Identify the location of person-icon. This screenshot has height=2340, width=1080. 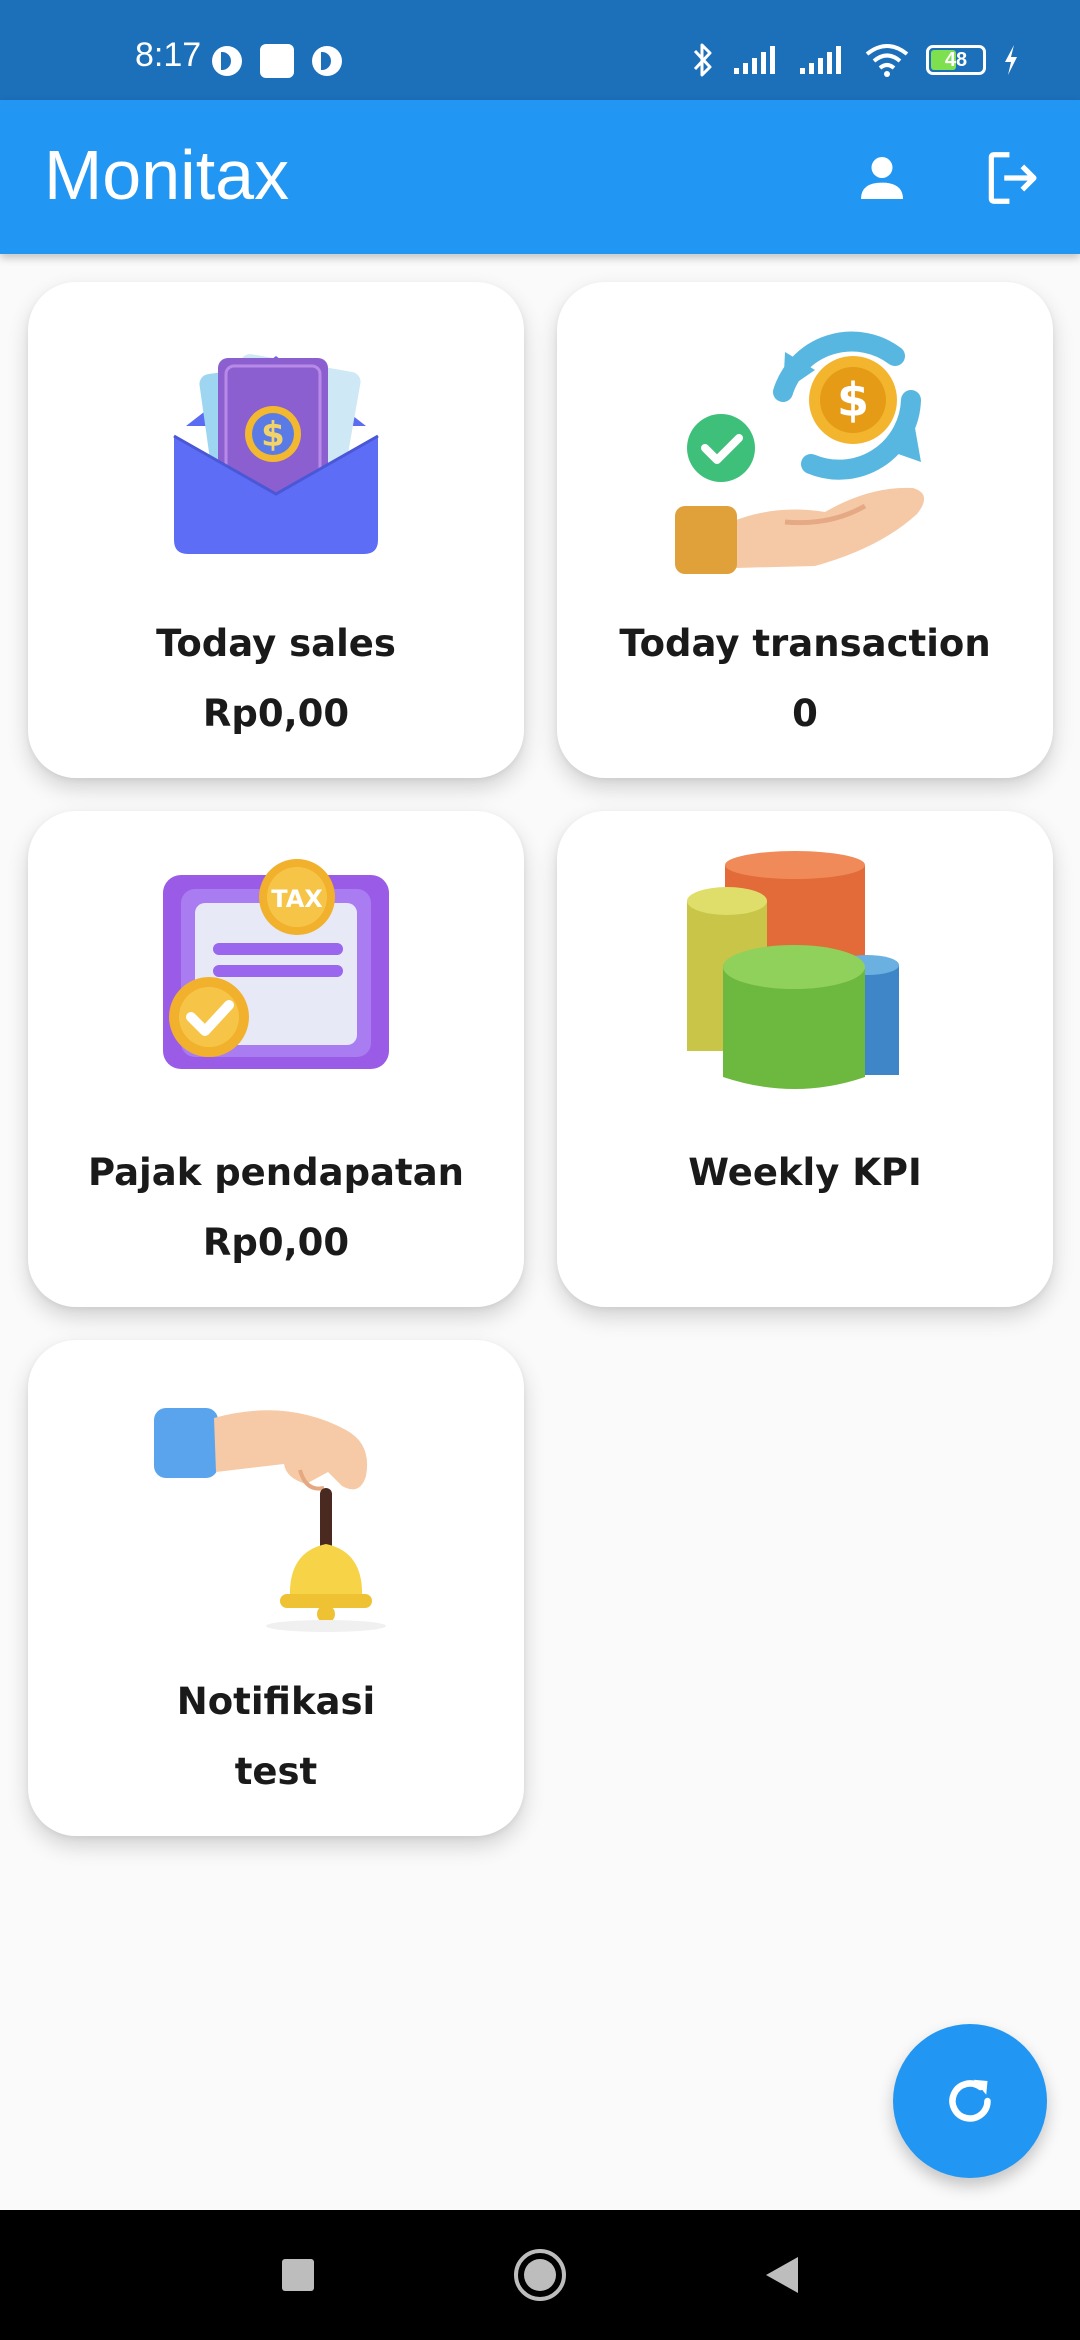
(882, 178).